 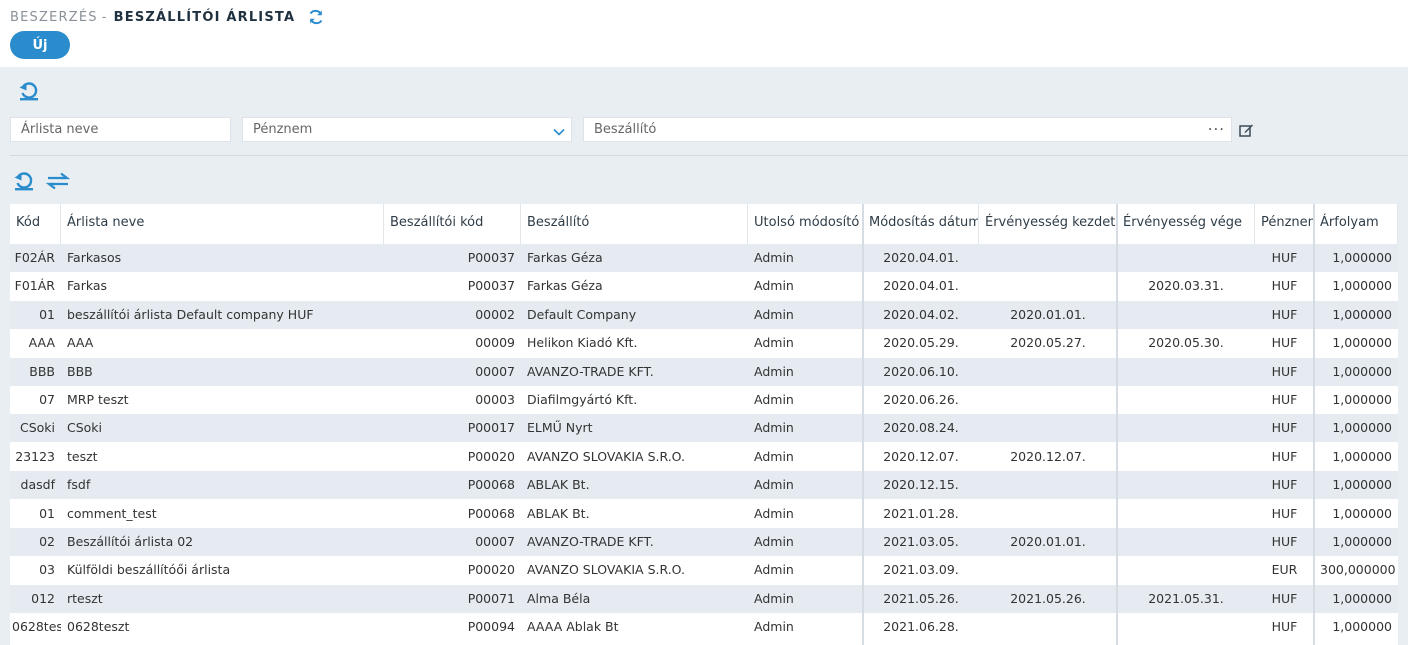 I want to click on cell-supplier-code: 00002, so click(x=495, y=314).